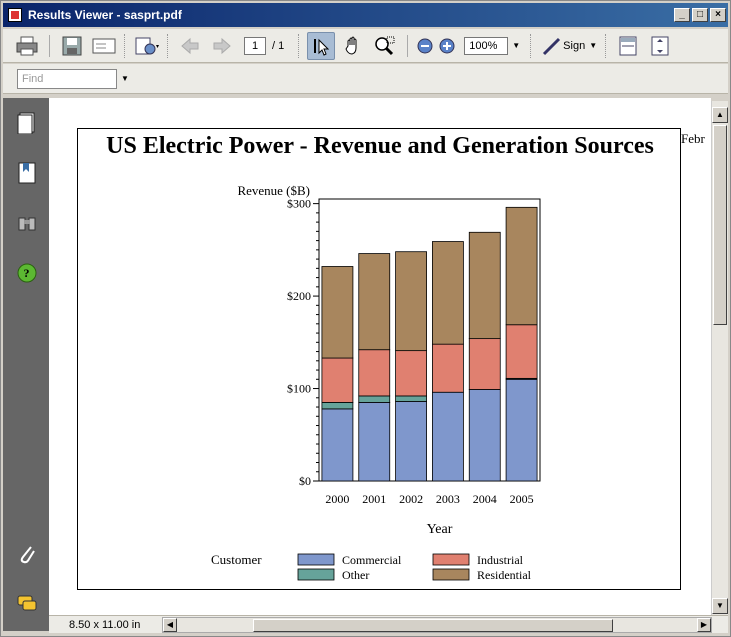  Describe the element at coordinates (516, 45) in the screenshot. I see `zoom-dropdown-icon: ▼` at that location.